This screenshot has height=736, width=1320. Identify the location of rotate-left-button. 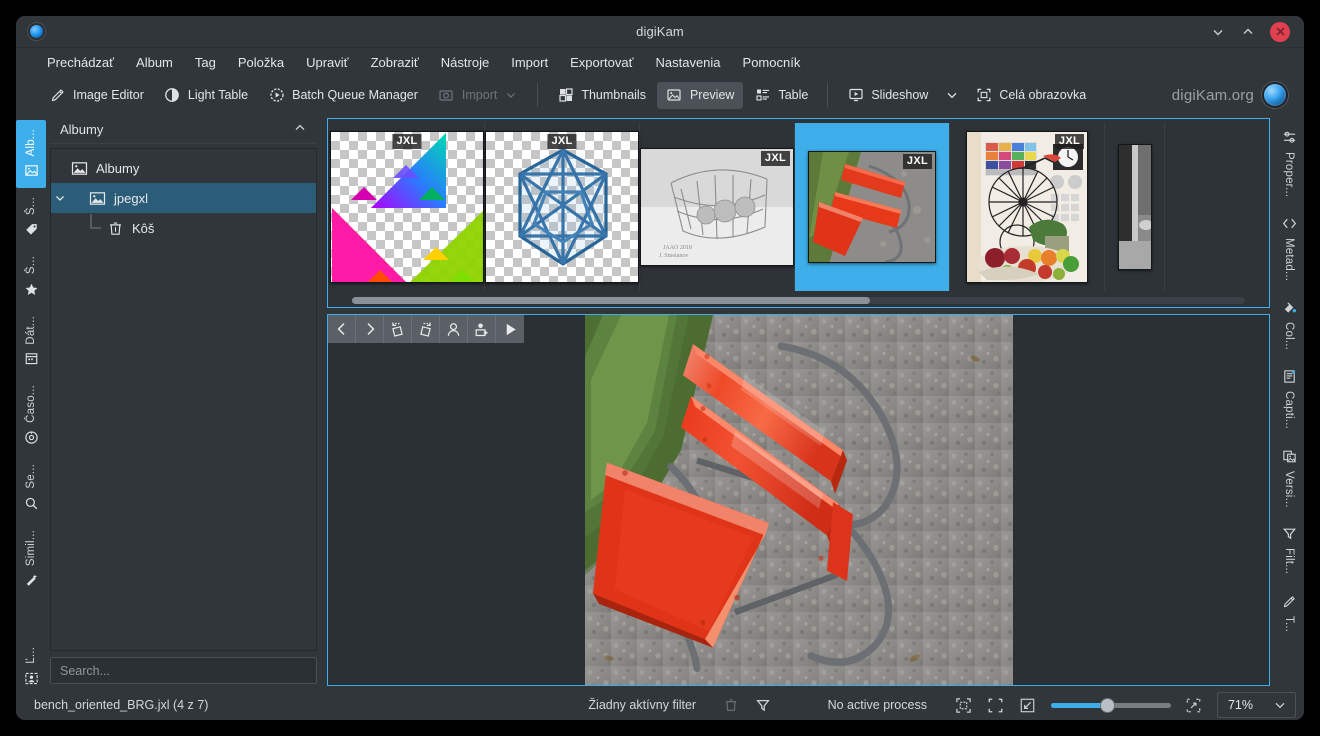
(398, 329).